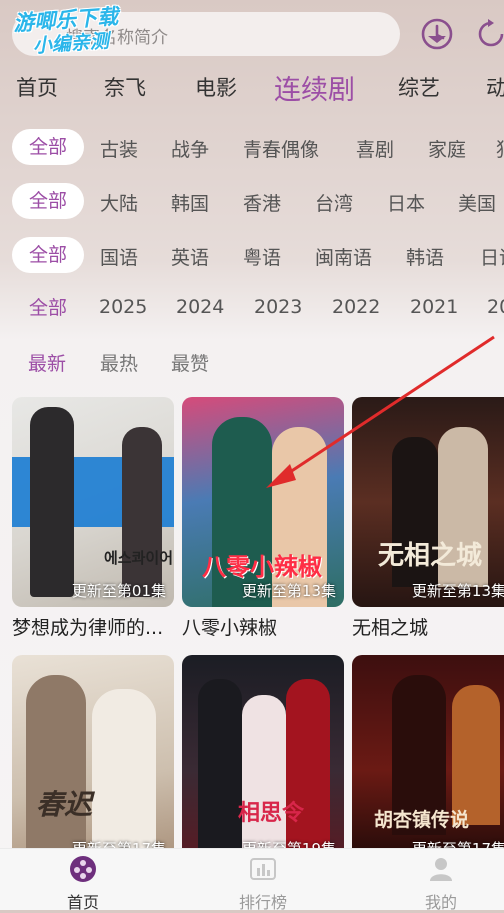  I want to click on drama-card: 无相之城 更新至第13集 无相之城, so click(428, 518).